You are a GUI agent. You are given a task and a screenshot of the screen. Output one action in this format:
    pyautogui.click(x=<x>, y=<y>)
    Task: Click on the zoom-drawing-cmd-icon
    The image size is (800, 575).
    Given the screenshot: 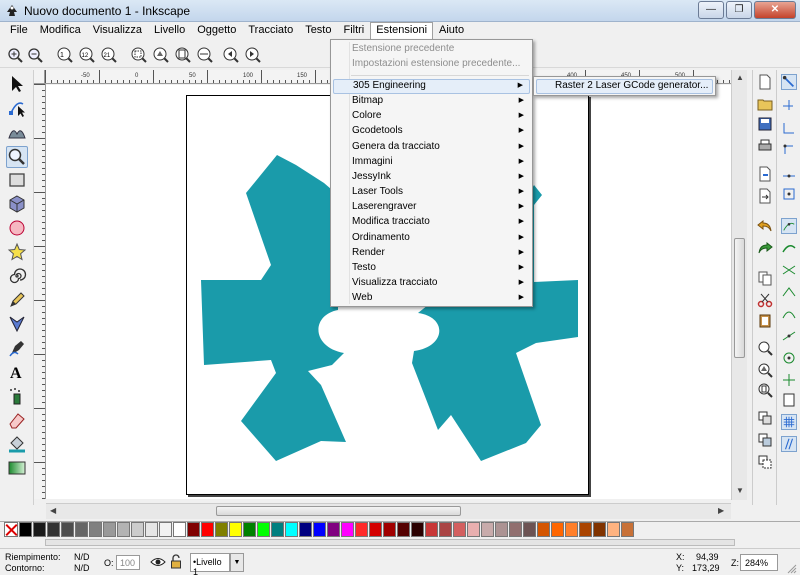 What is the action you would take?
    pyautogui.click(x=765, y=370)
    